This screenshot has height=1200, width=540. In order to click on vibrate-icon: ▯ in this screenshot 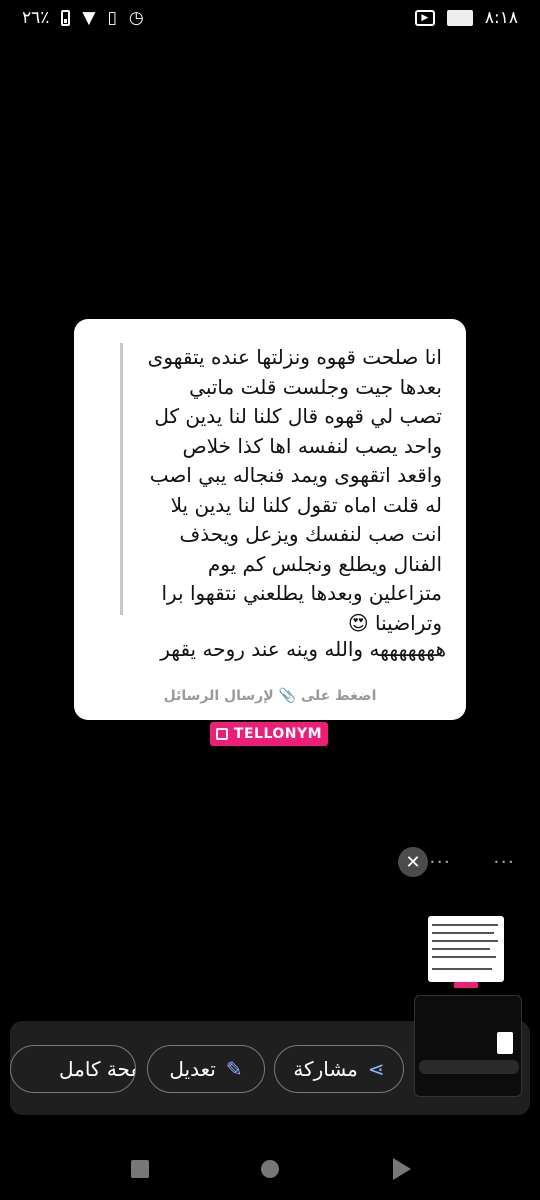, I will do `click(112, 18)`.